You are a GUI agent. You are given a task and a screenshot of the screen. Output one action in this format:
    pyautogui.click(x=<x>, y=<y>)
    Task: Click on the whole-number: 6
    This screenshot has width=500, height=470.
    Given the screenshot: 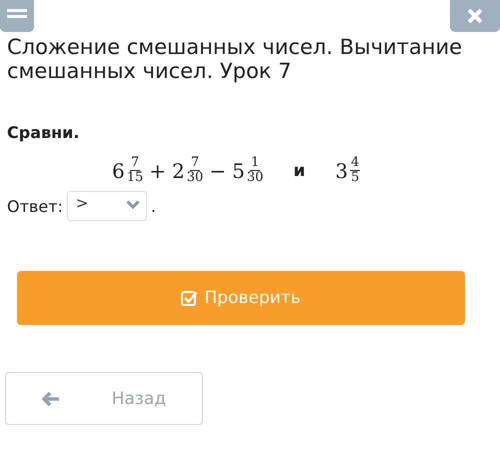 What is the action you would take?
    pyautogui.click(x=118, y=170)
    